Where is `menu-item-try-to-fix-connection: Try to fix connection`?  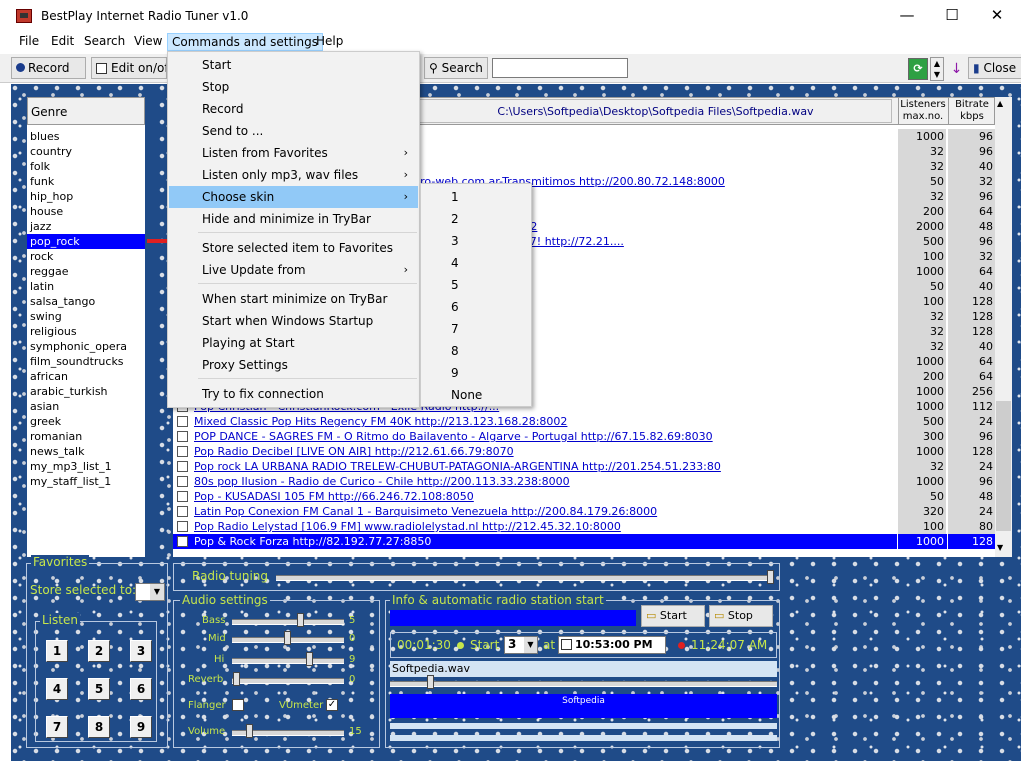
menu-item-try-to-fix-connection: Try to fix connection is located at coordinates (293, 394).